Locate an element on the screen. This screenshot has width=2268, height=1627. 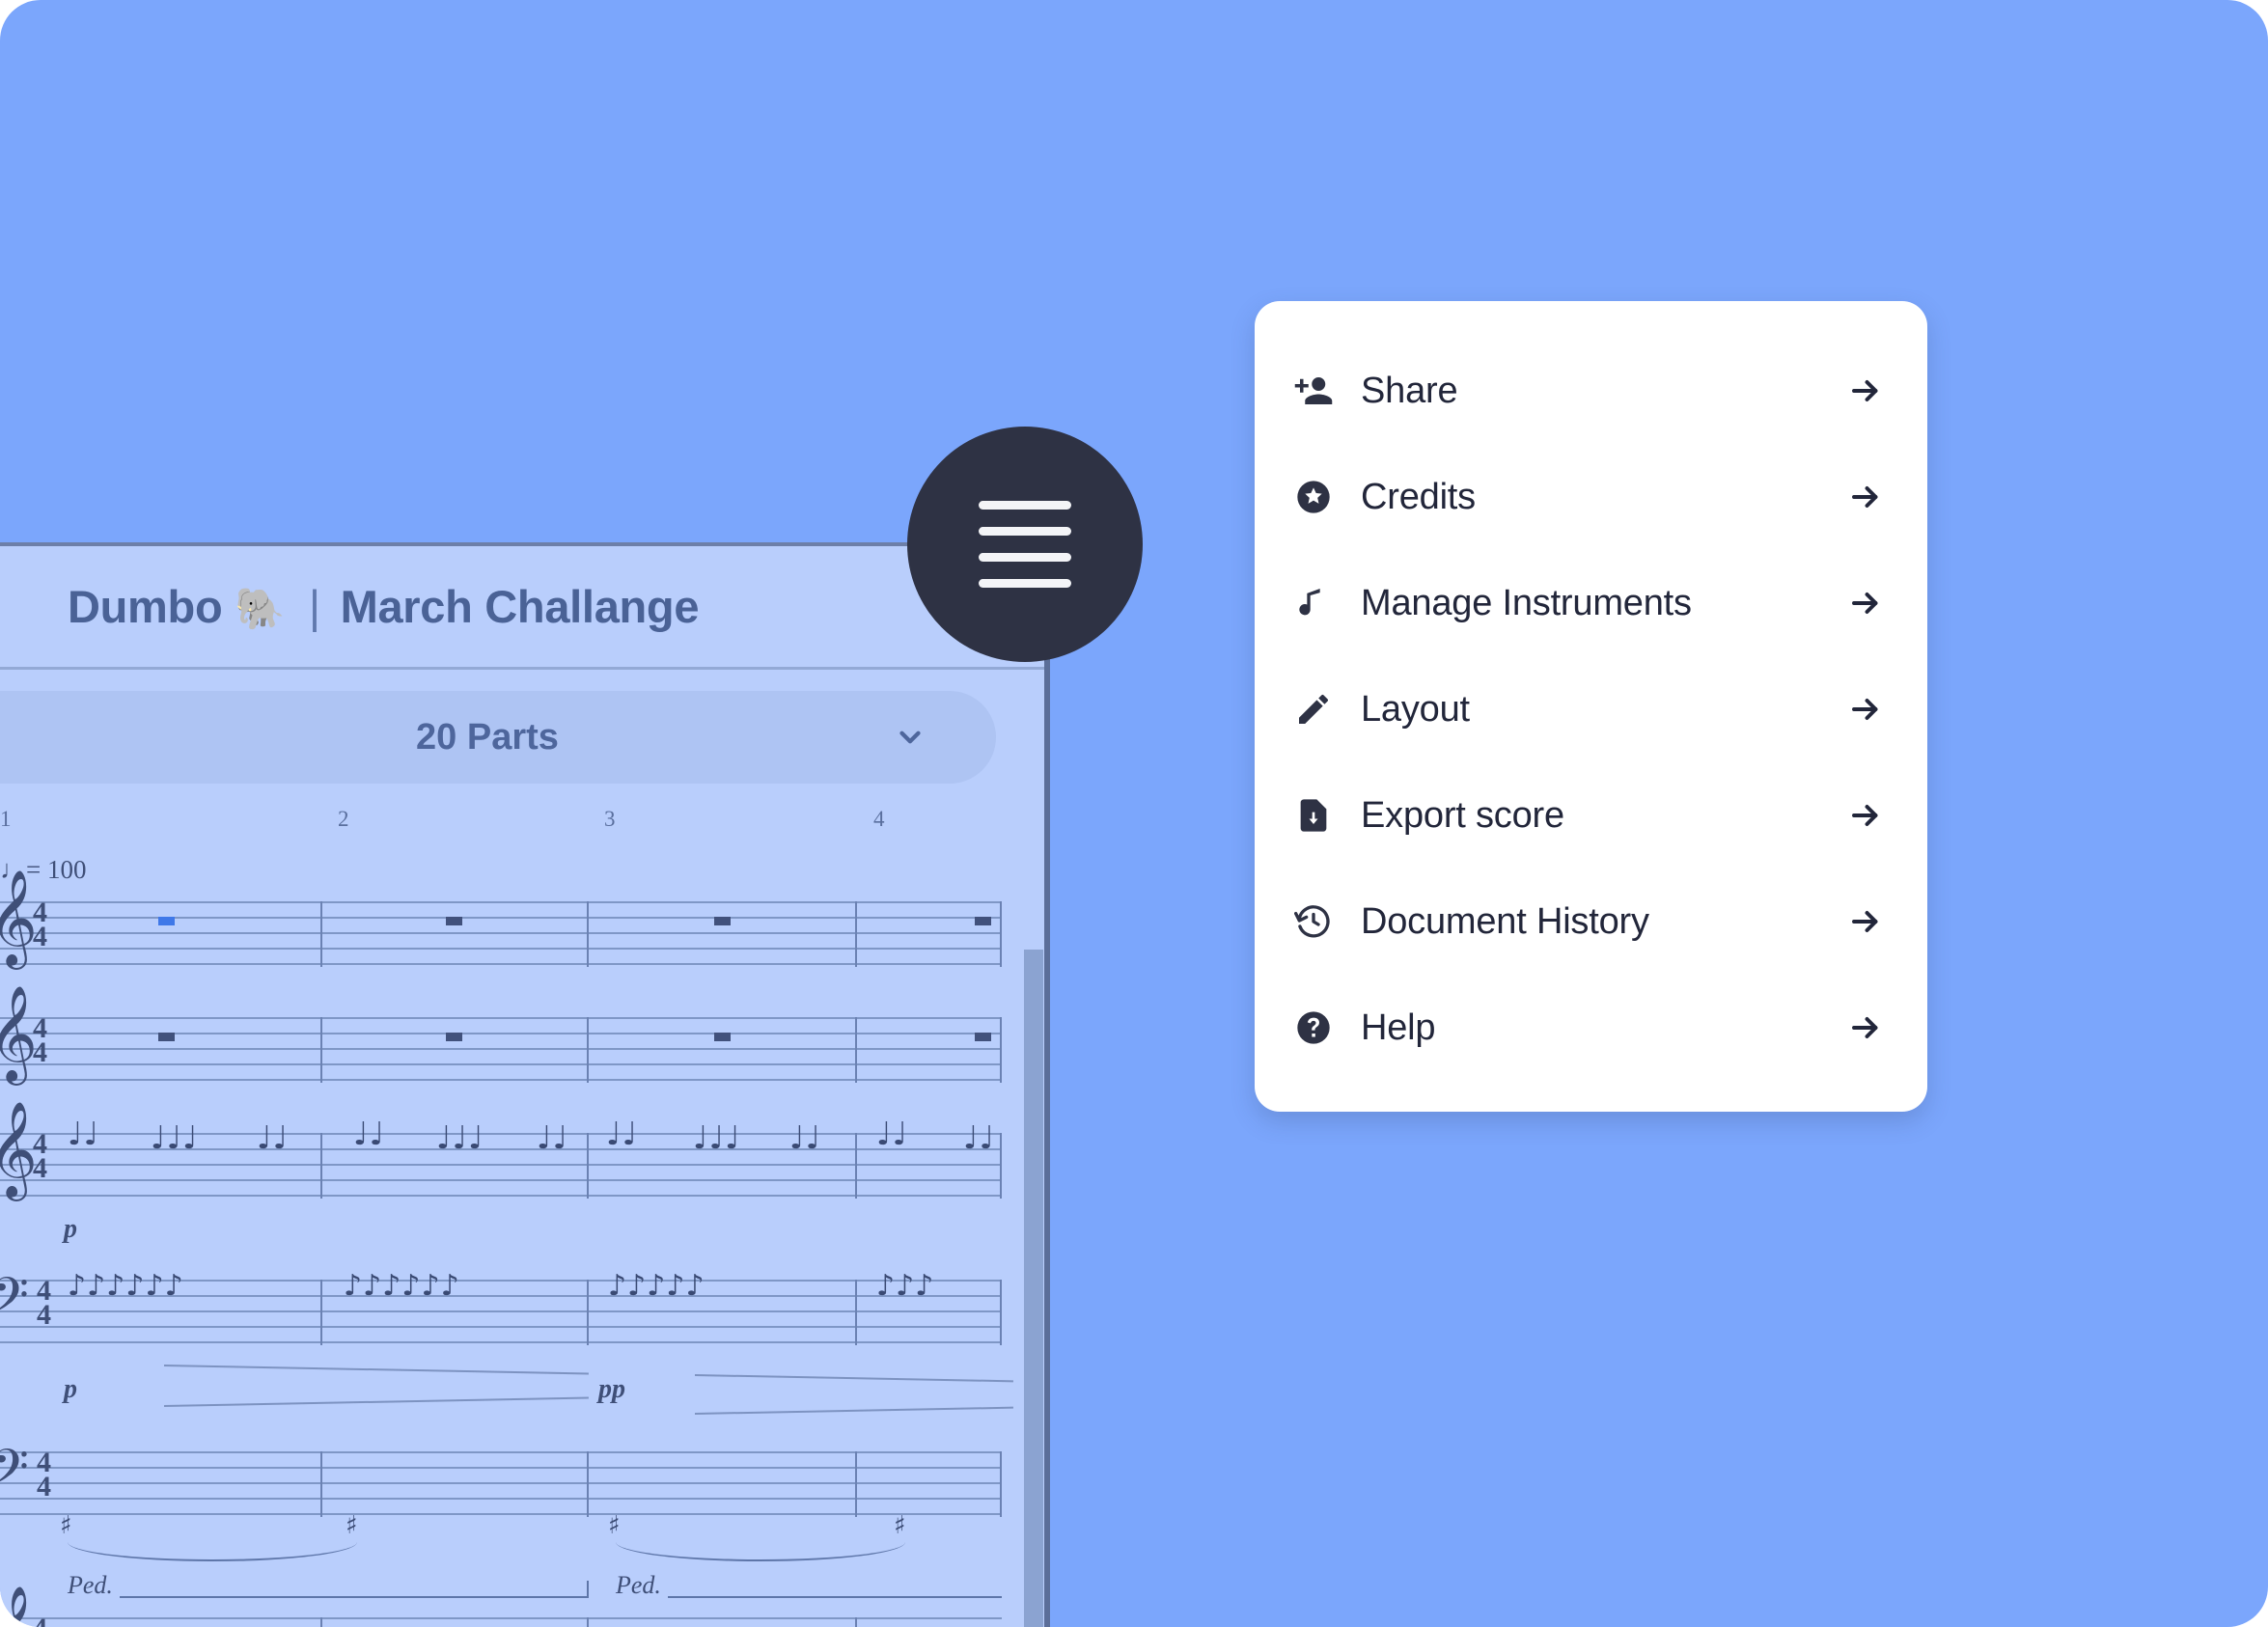
menu-item-layout: Layout is located at coordinates (1591, 709).